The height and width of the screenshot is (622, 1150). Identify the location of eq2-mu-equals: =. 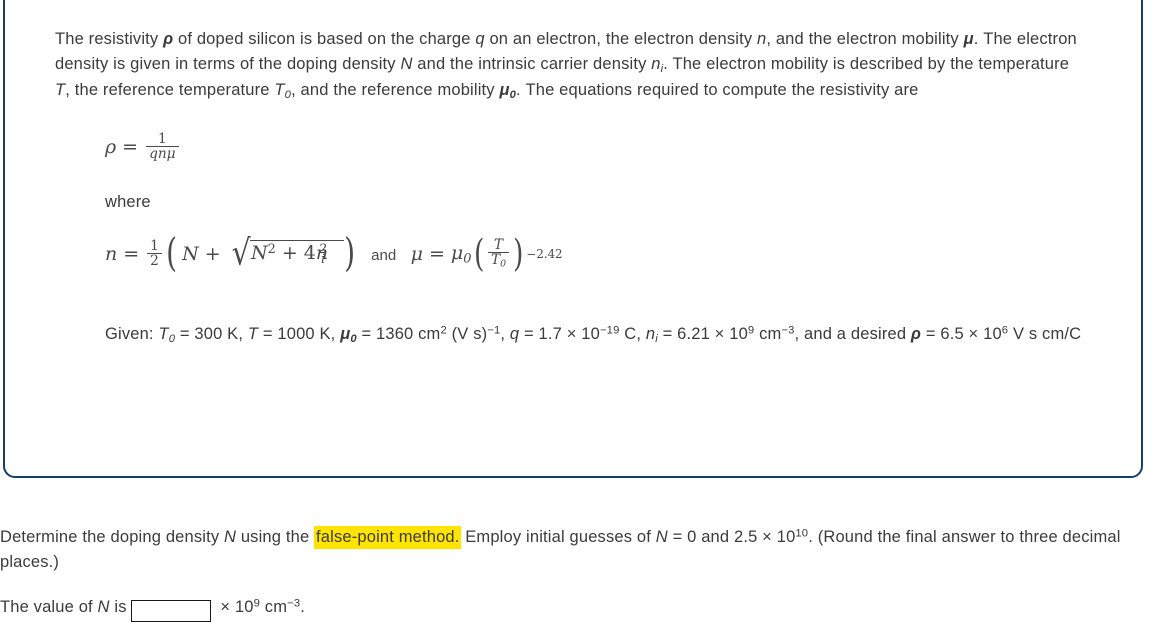
(437, 253).